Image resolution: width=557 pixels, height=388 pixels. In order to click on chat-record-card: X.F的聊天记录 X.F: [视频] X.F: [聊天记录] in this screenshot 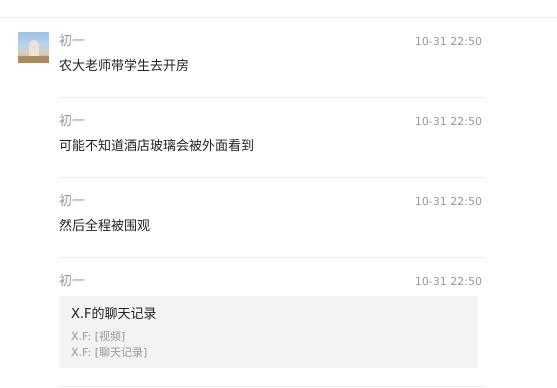, I will do `click(268, 332)`.